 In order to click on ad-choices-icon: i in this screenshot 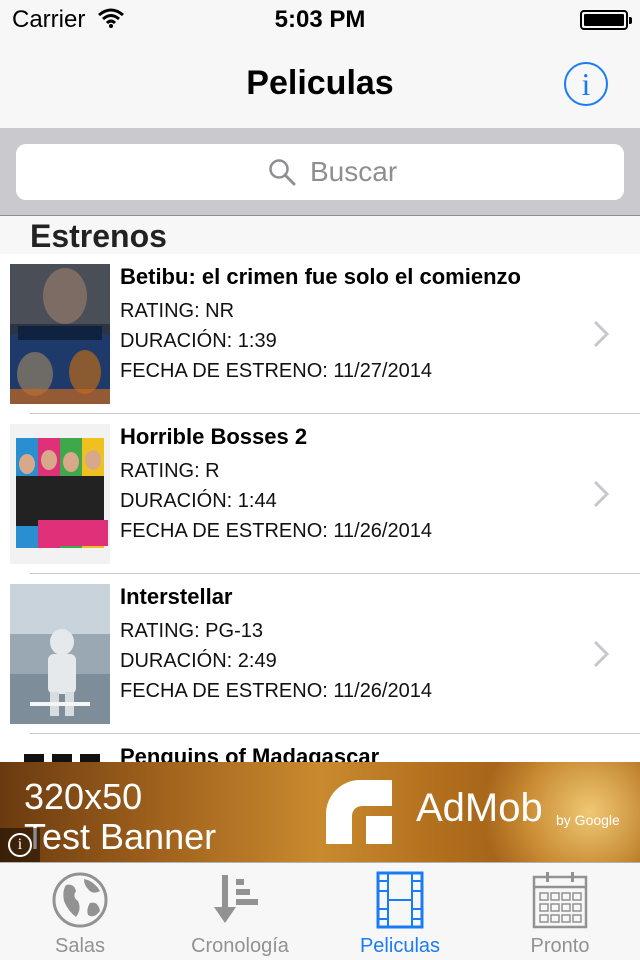, I will do `click(20, 845)`.